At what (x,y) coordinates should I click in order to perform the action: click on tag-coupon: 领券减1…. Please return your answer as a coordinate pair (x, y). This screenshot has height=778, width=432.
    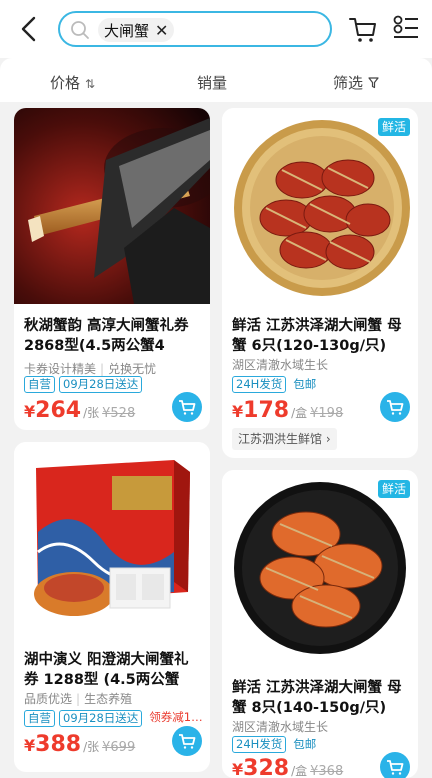
    Looking at the image, I should click on (175, 718).